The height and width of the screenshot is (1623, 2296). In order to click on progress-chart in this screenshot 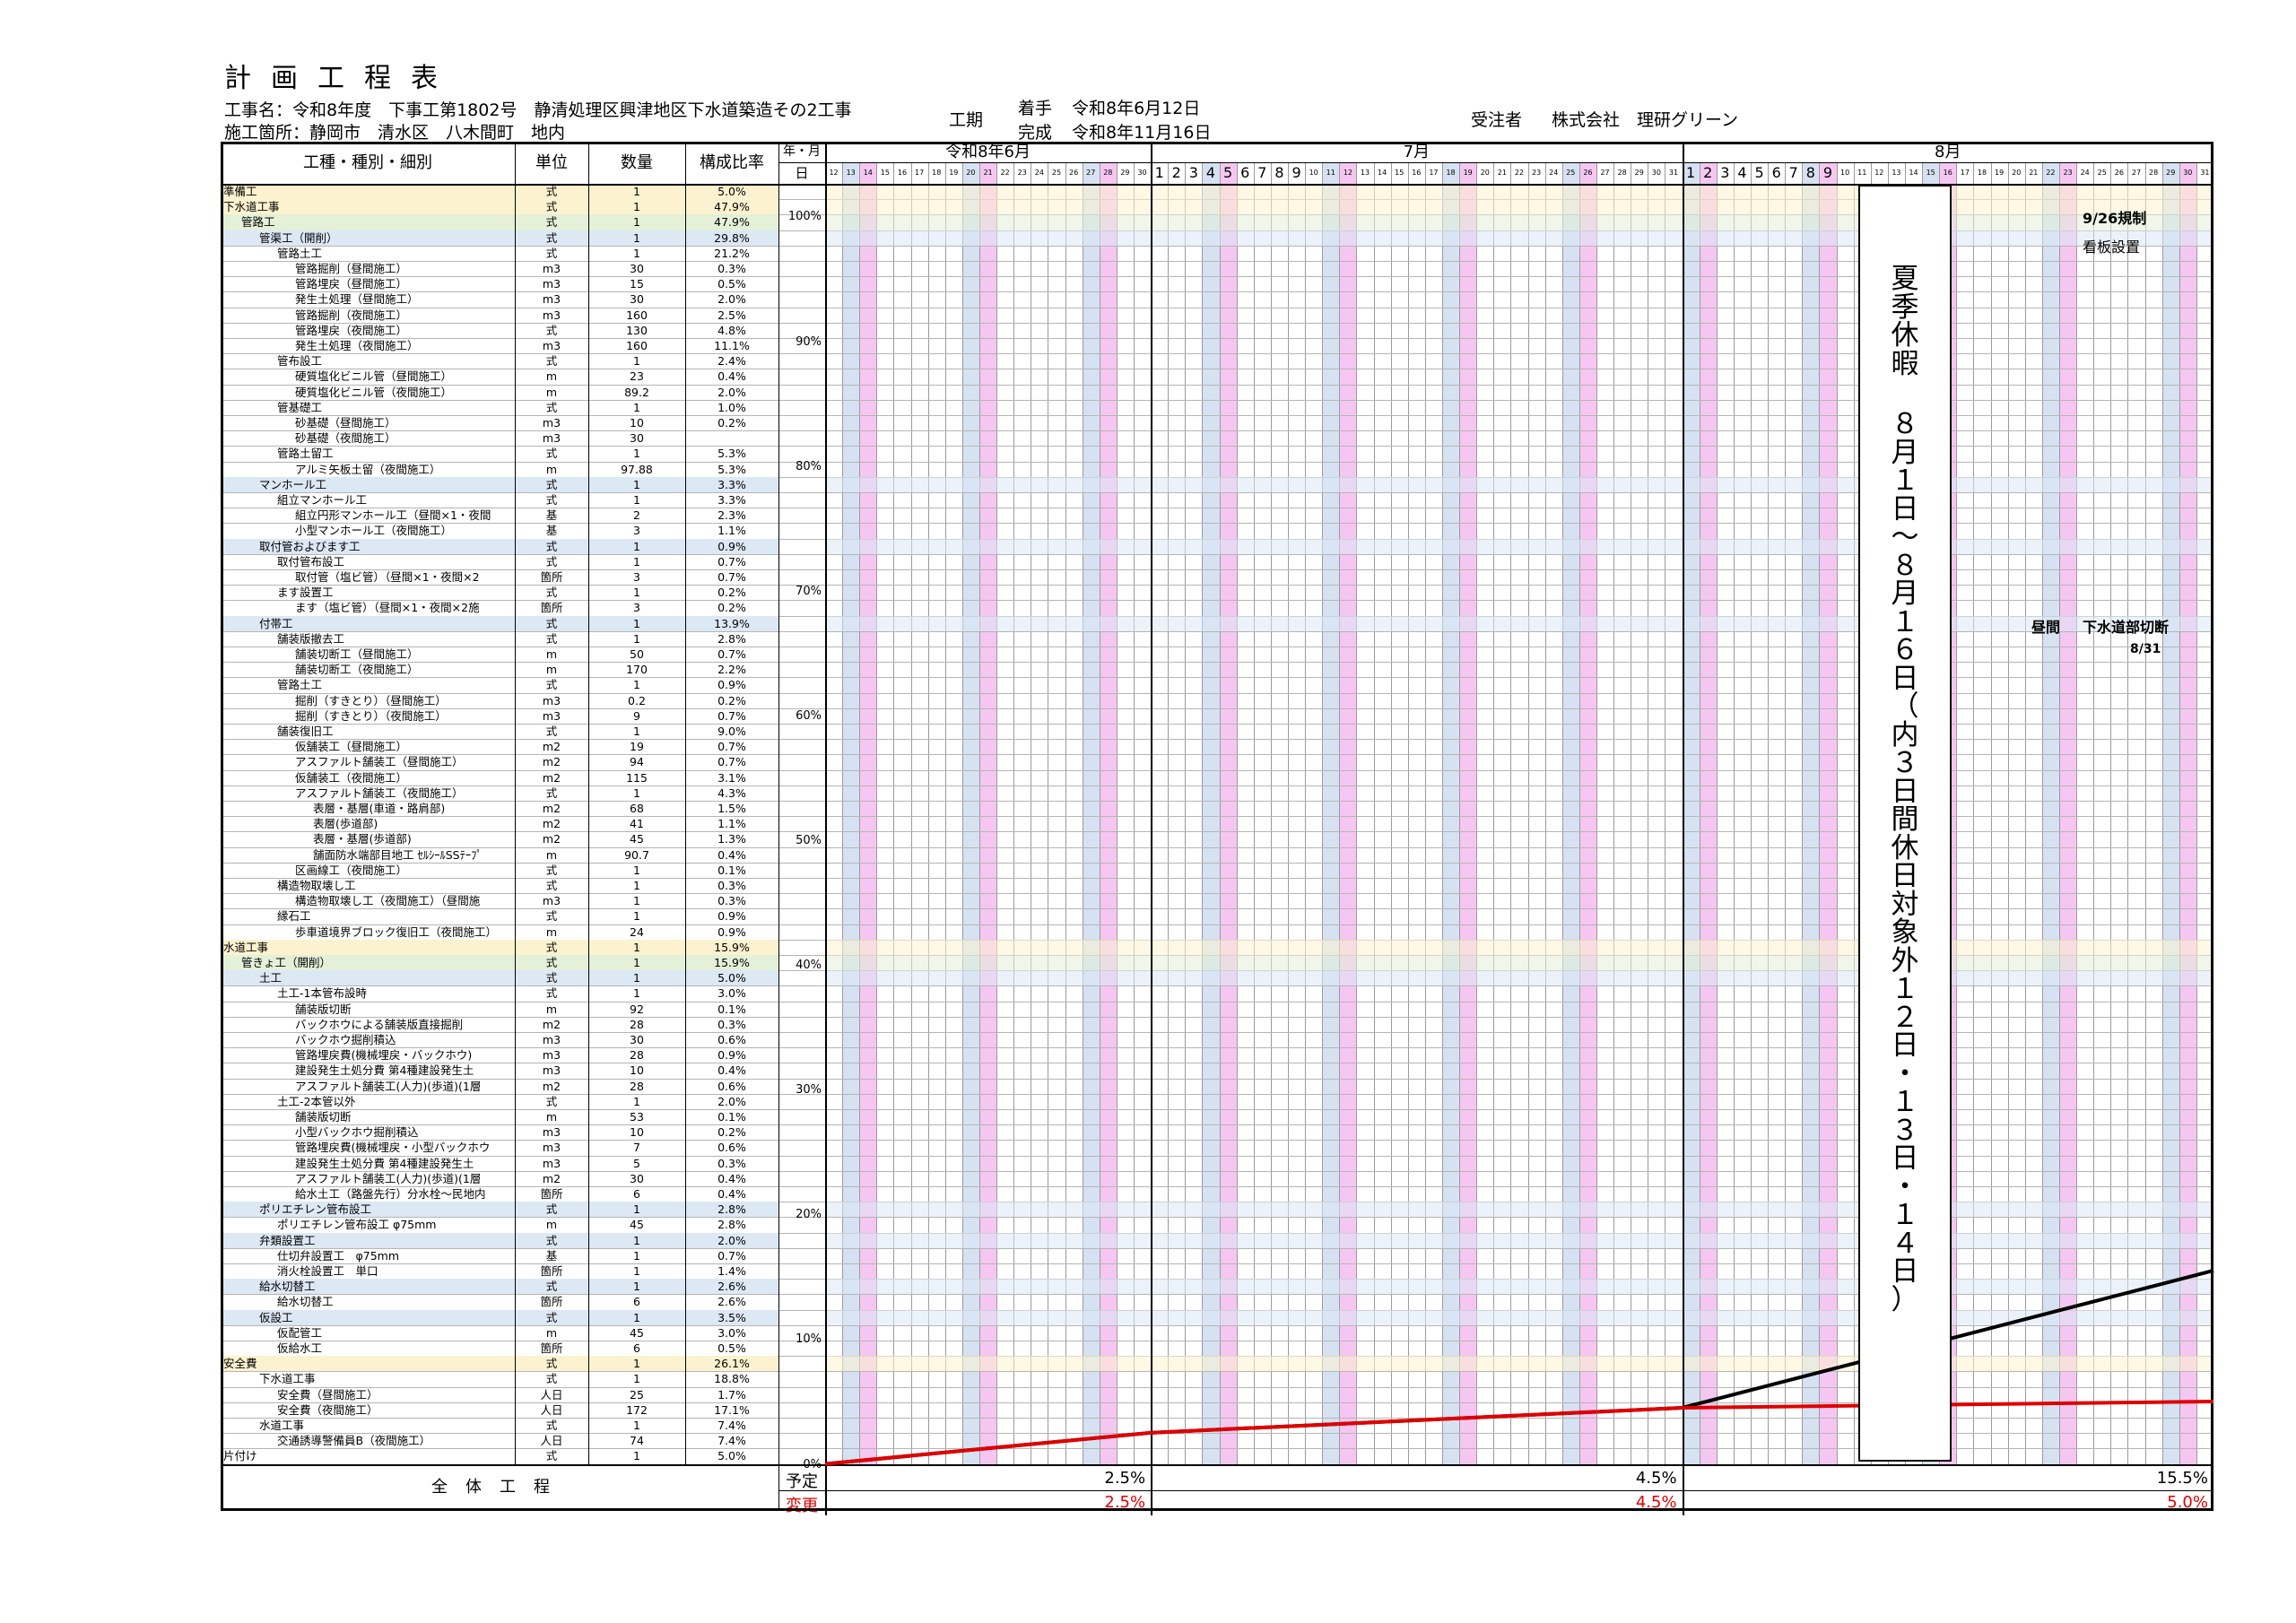, I will do `click(1519, 1367)`.